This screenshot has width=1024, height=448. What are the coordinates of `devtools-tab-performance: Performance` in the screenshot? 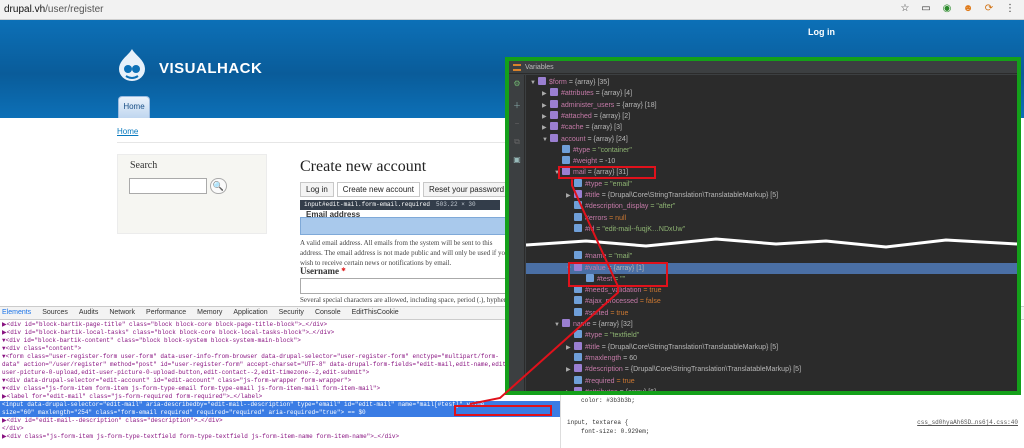 It's located at (166, 313).